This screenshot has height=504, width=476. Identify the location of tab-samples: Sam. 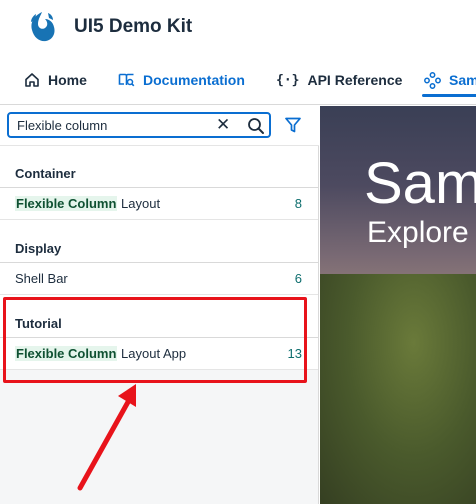
(450, 80).